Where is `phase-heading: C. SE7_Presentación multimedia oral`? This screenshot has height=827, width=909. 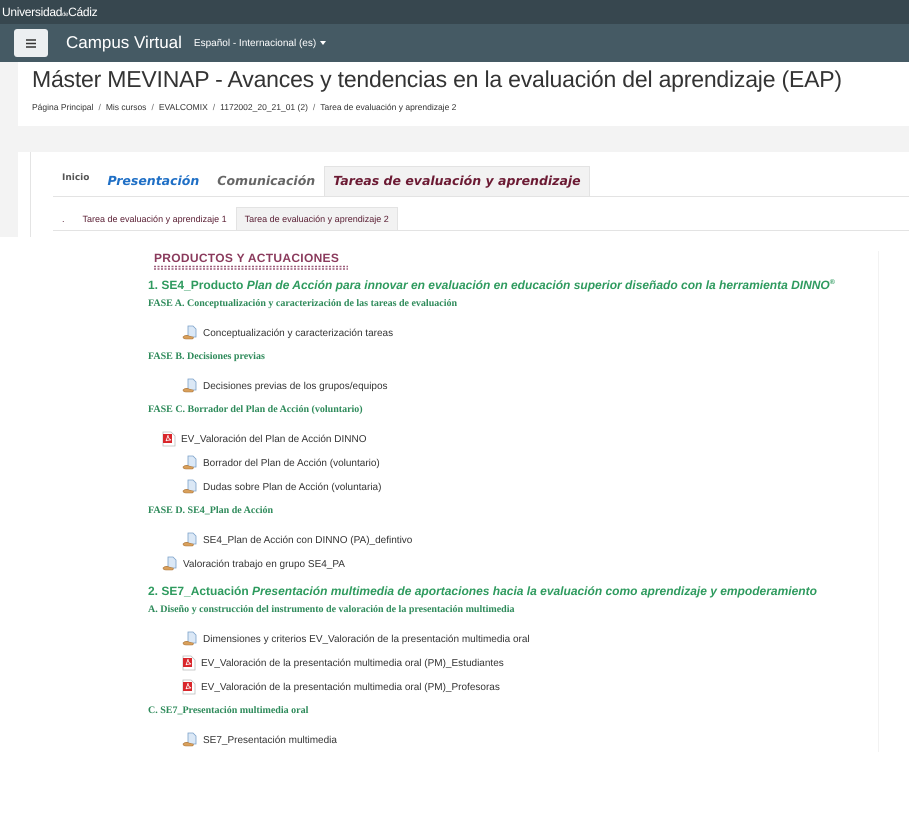 phase-heading: C. SE7_Presentación multimedia oral is located at coordinates (229, 710).